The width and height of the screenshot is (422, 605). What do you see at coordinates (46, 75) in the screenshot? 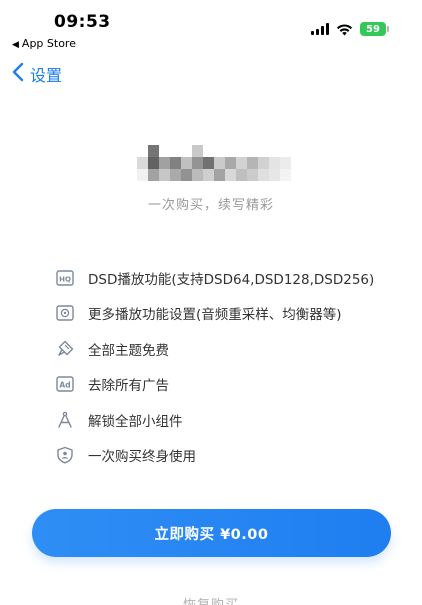
I see `back-label: 设置` at bounding box center [46, 75].